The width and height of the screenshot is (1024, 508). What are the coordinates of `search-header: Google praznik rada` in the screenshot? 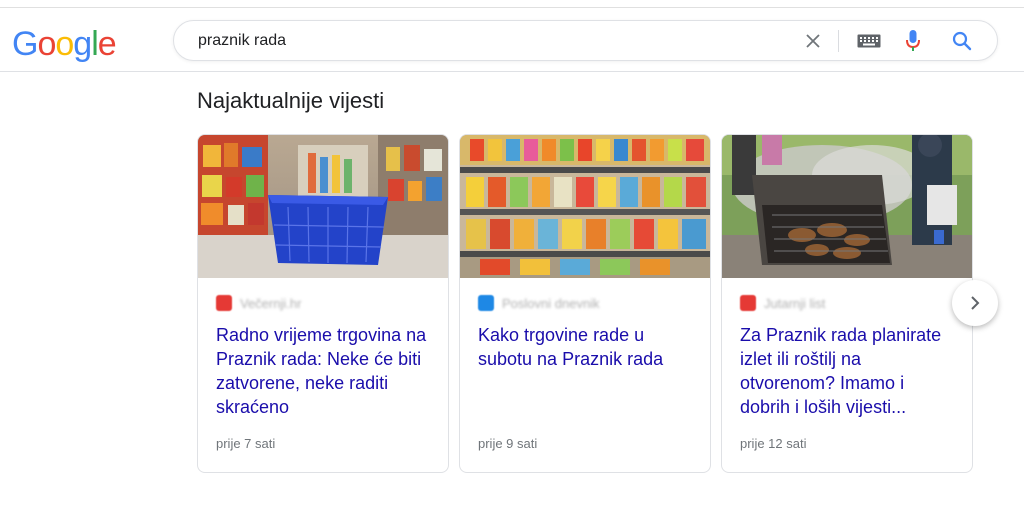 It's located at (512, 40).